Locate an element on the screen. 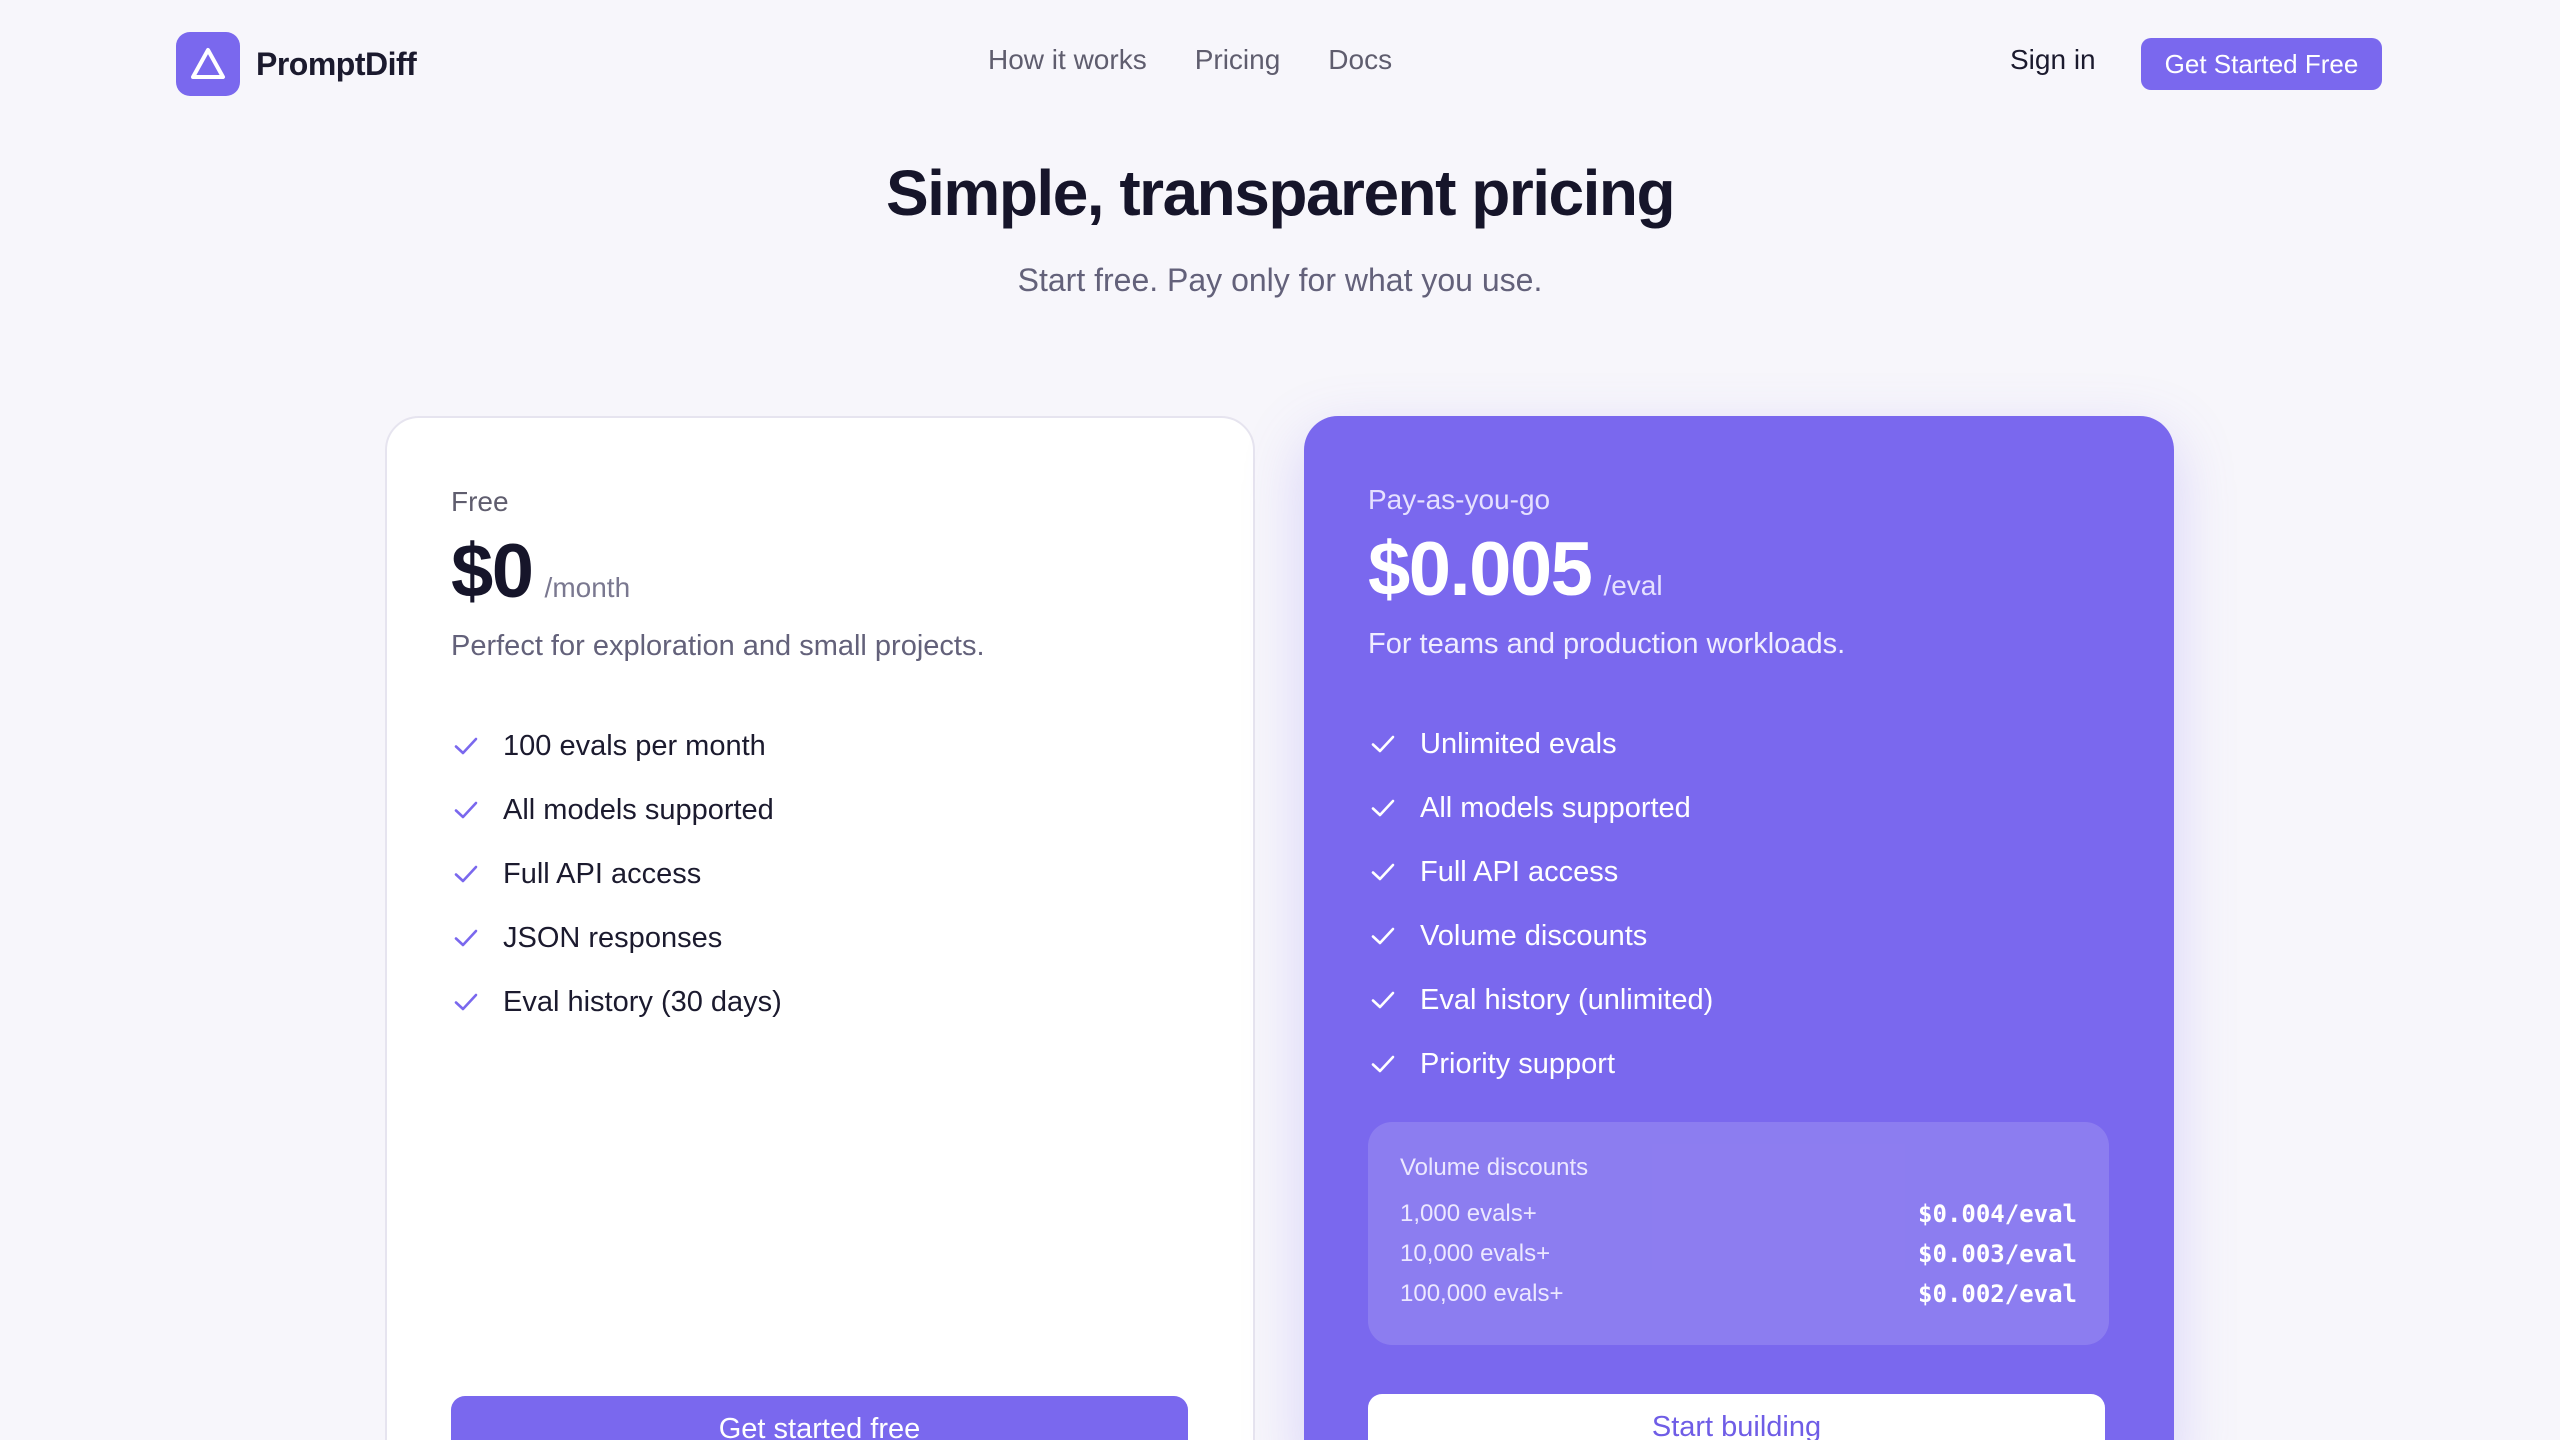 The height and width of the screenshot is (1440, 2560). volume-tier-price: $0.004/eval is located at coordinates (1997, 1214).